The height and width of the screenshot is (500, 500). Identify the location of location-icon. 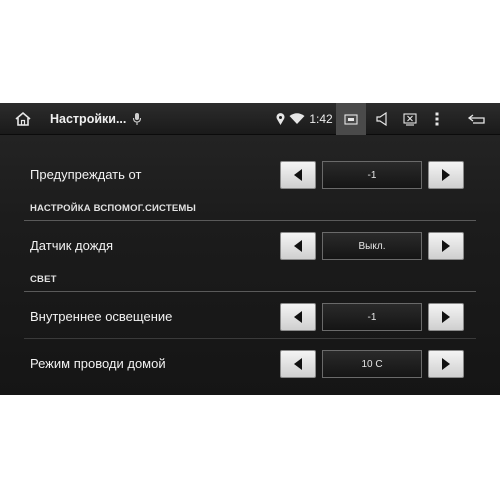
(280, 118).